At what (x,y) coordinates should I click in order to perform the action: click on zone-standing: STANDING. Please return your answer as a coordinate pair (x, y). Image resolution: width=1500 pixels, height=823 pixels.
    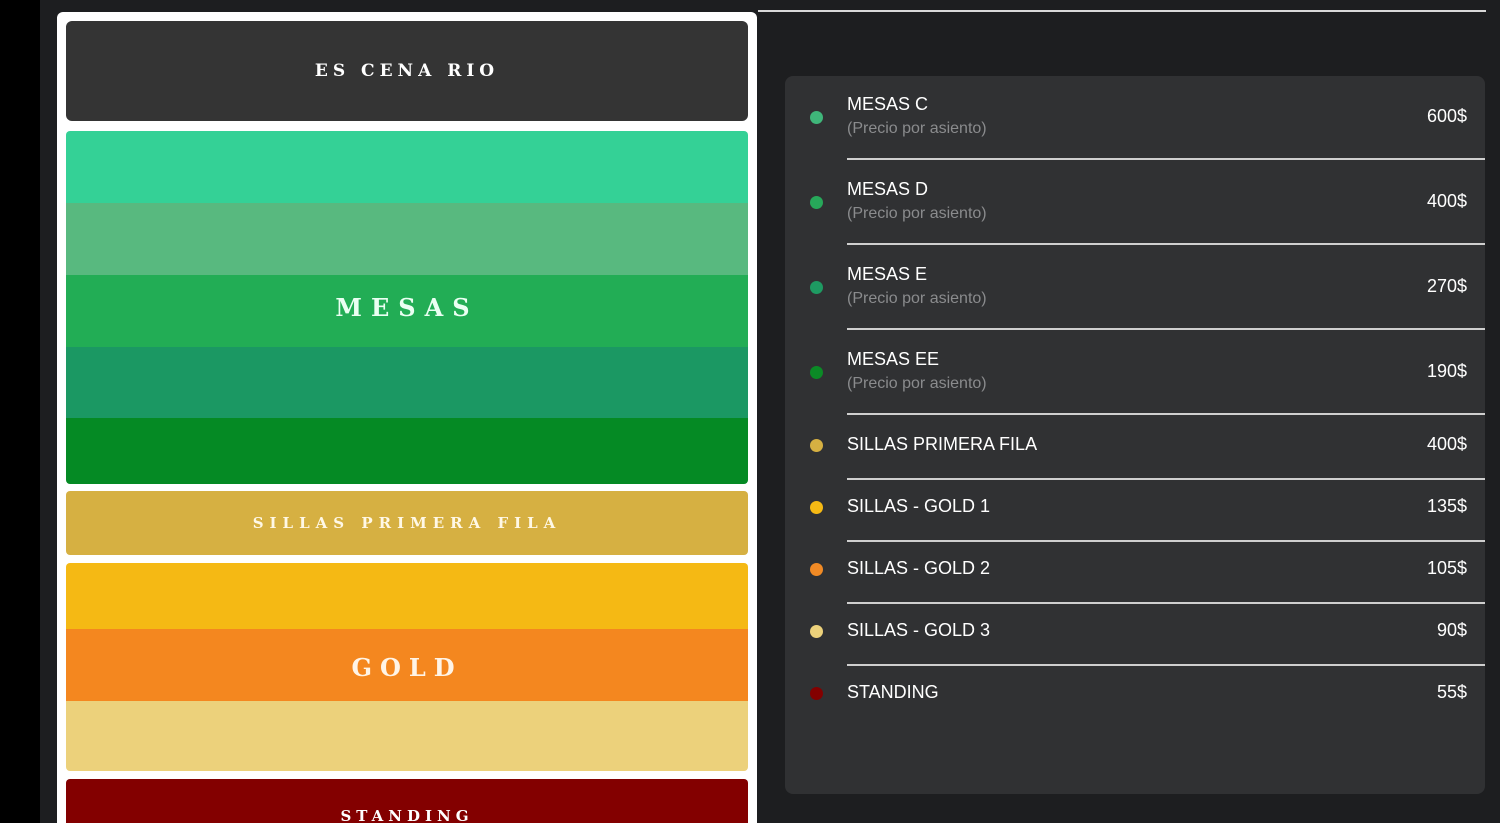
    Looking at the image, I should click on (407, 801).